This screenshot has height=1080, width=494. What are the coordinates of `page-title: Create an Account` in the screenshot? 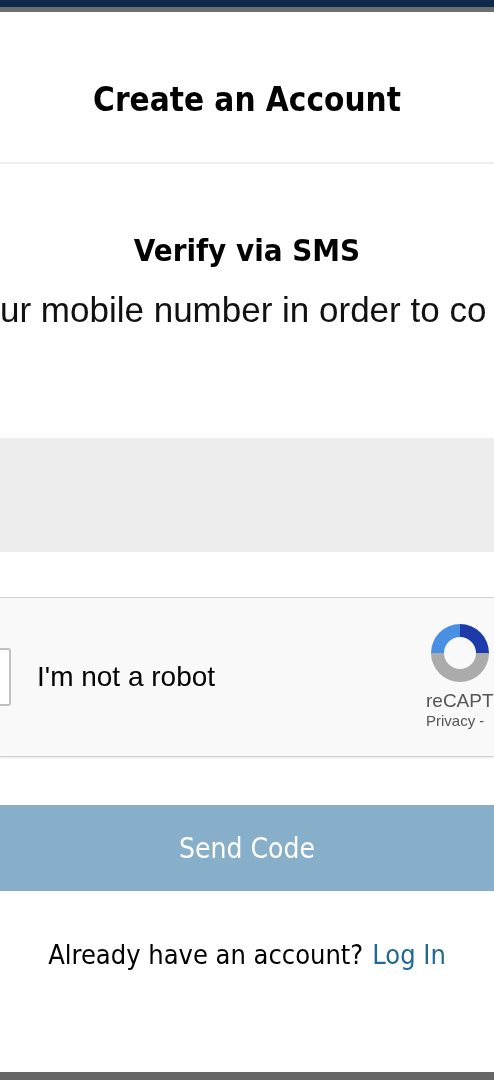 It's located at (247, 98).